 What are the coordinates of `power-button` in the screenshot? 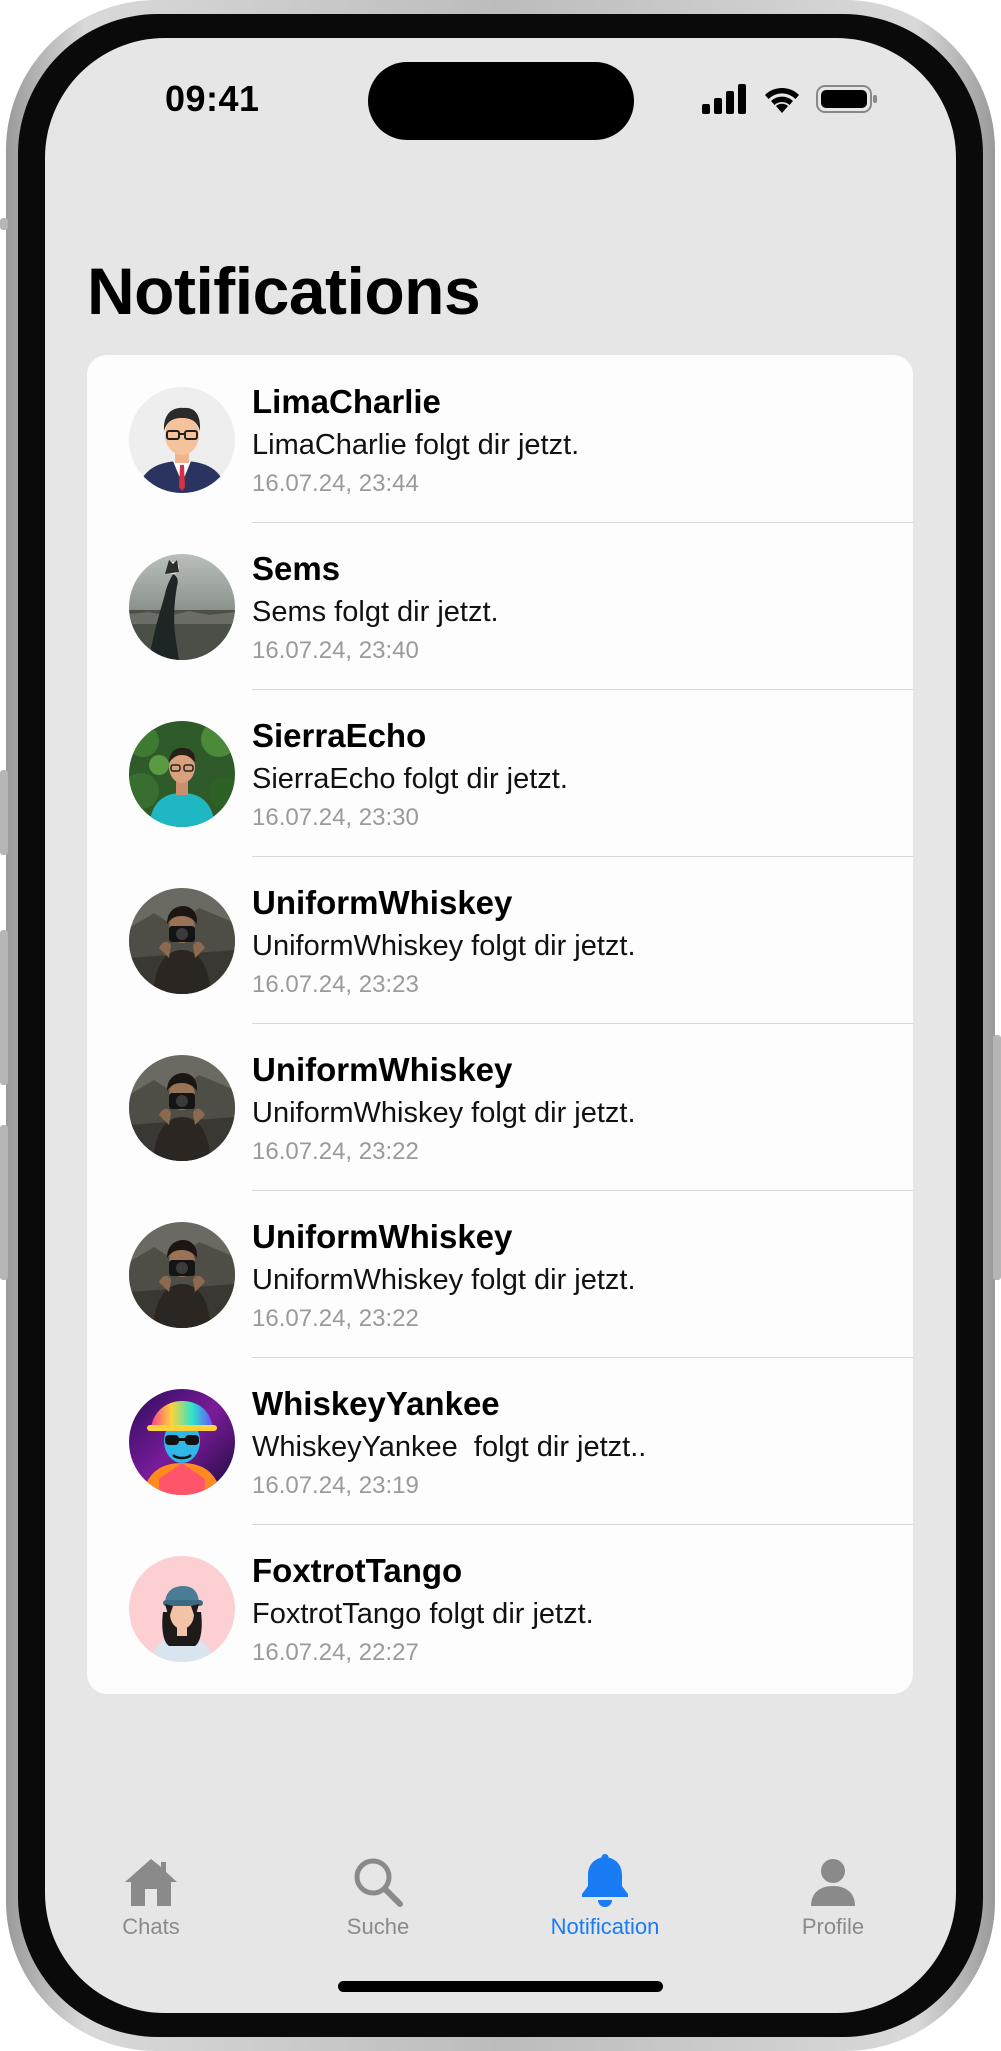 It's located at (997, 1157).